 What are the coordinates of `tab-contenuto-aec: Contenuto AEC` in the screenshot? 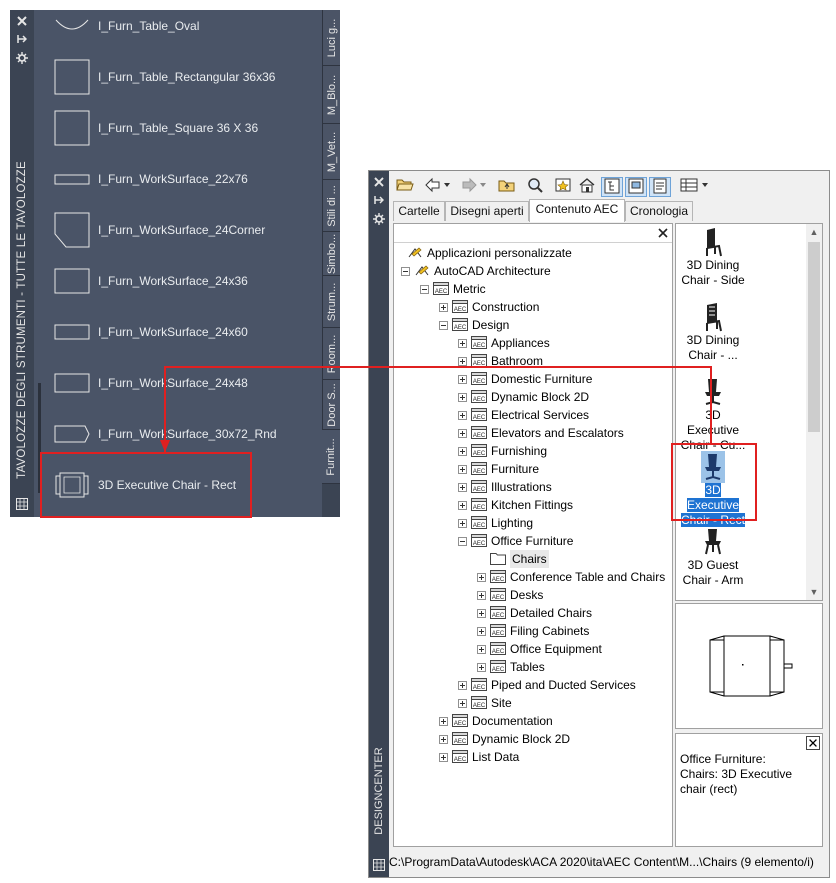 It's located at (577, 210).